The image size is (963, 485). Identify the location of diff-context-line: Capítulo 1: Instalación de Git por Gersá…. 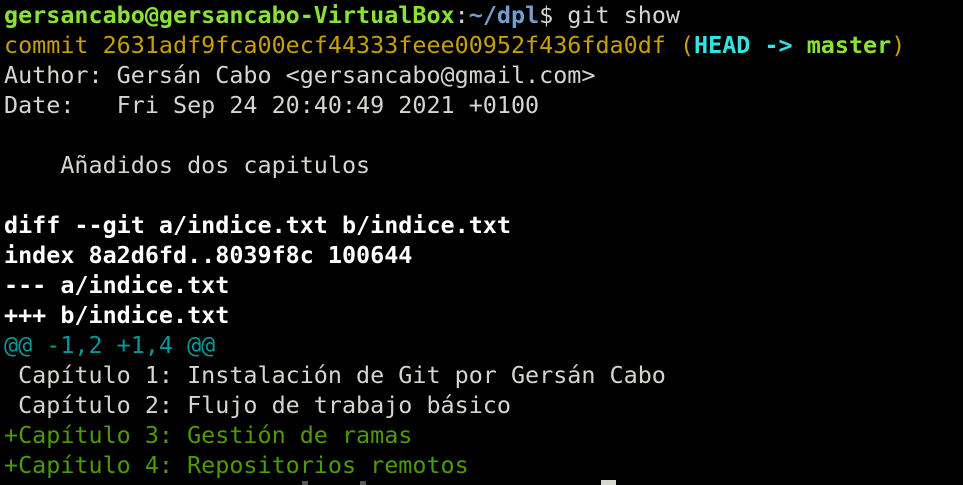
(335, 375).